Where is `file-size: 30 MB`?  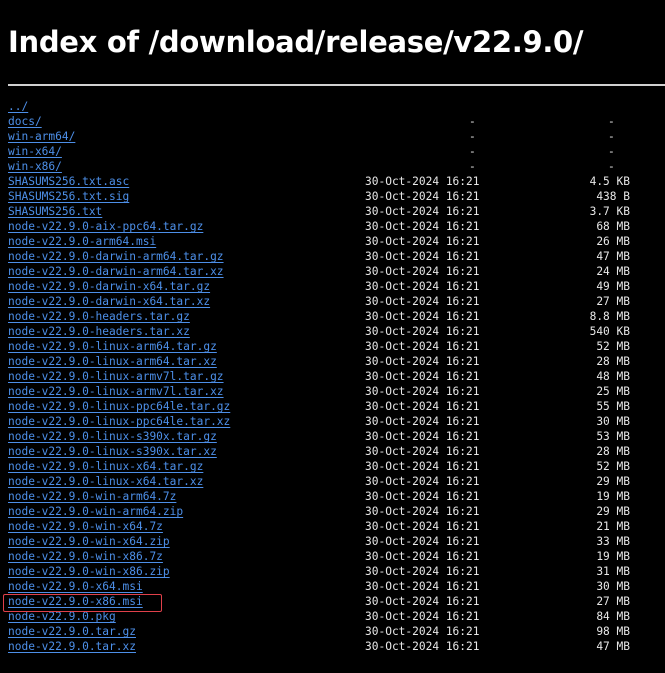 file-size: 30 MB is located at coordinates (613, 586).